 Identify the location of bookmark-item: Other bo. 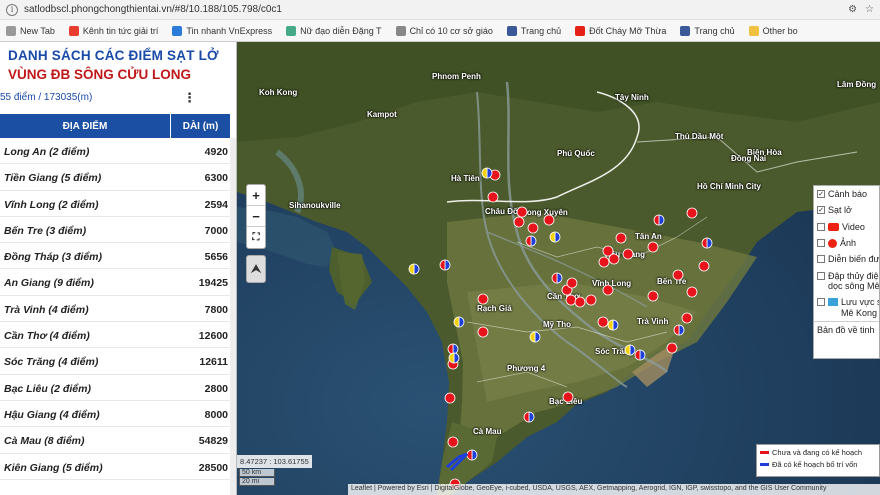
(773, 30).